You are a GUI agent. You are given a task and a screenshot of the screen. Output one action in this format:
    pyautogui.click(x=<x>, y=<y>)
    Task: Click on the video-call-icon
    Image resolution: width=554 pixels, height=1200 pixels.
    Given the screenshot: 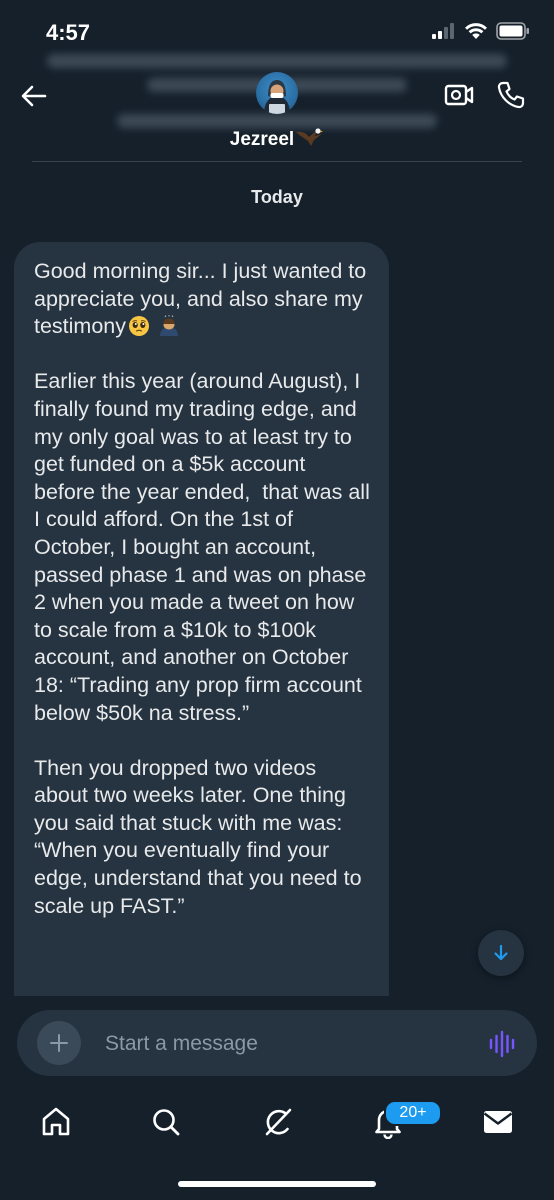 What is the action you would take?
    pyautogui.click(x=459, y=95)
    